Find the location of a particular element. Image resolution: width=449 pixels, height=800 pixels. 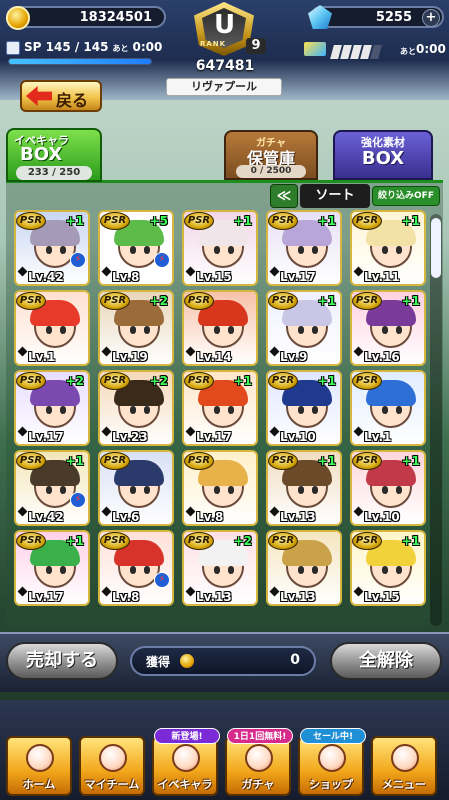

tab-kyoka-box: 強化素材 BOX is located at coordinates (383, 155).